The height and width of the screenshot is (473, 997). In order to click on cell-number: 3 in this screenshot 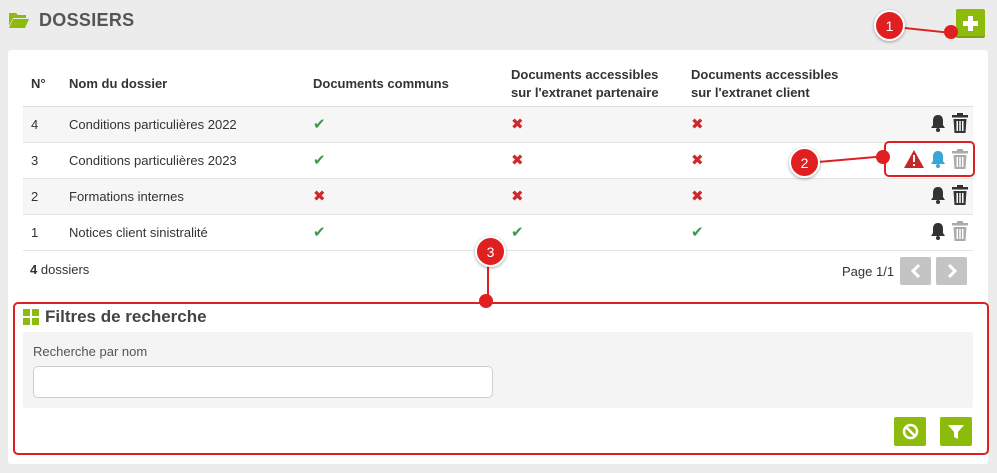, I will do `click(42, 160)`.